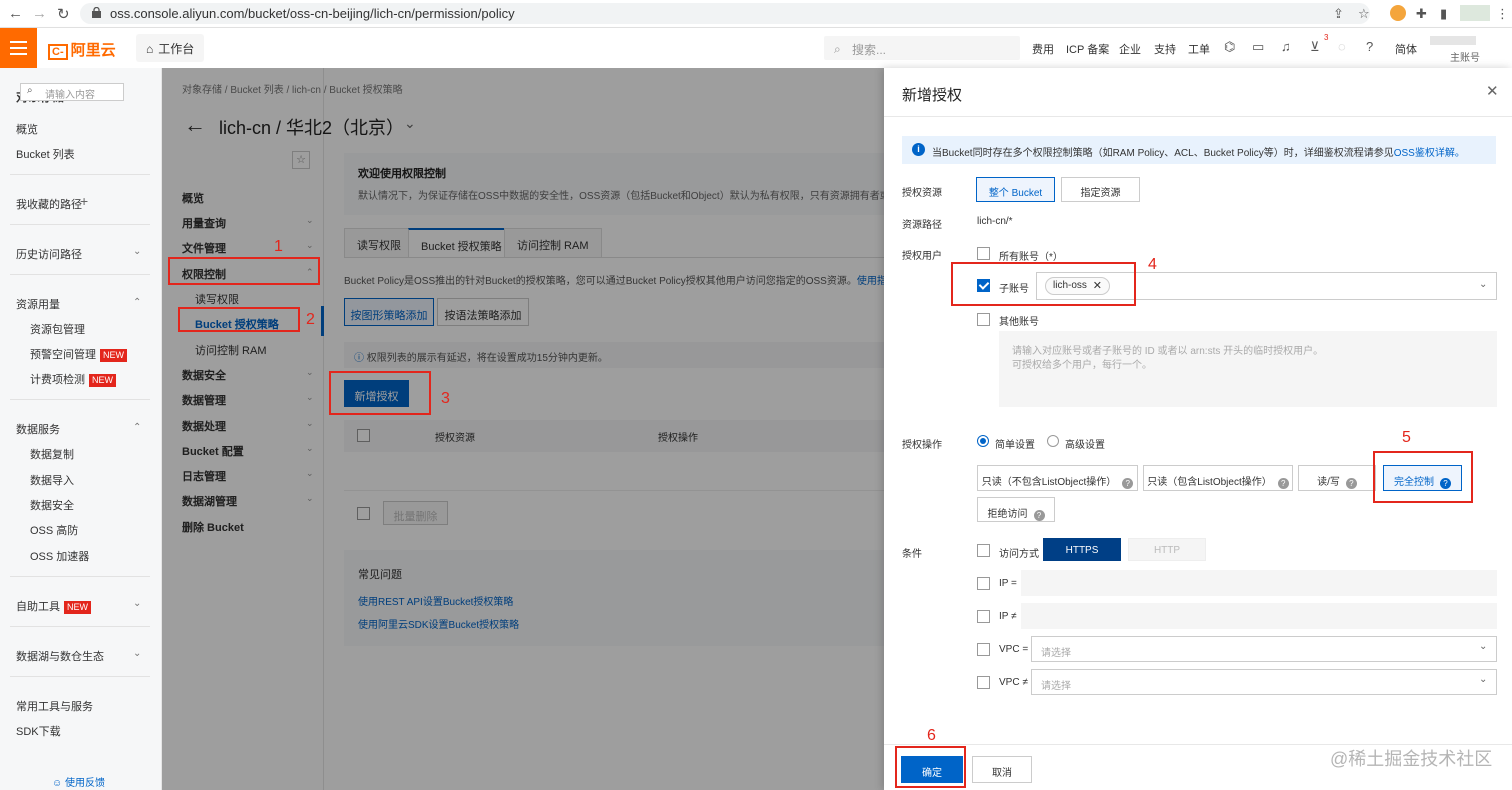  What do you see at coordinates (45, 154) in the screenshot?
I see `sidebar-item-bucket-list: Bucket 列表` at bounding box center [45, 154].